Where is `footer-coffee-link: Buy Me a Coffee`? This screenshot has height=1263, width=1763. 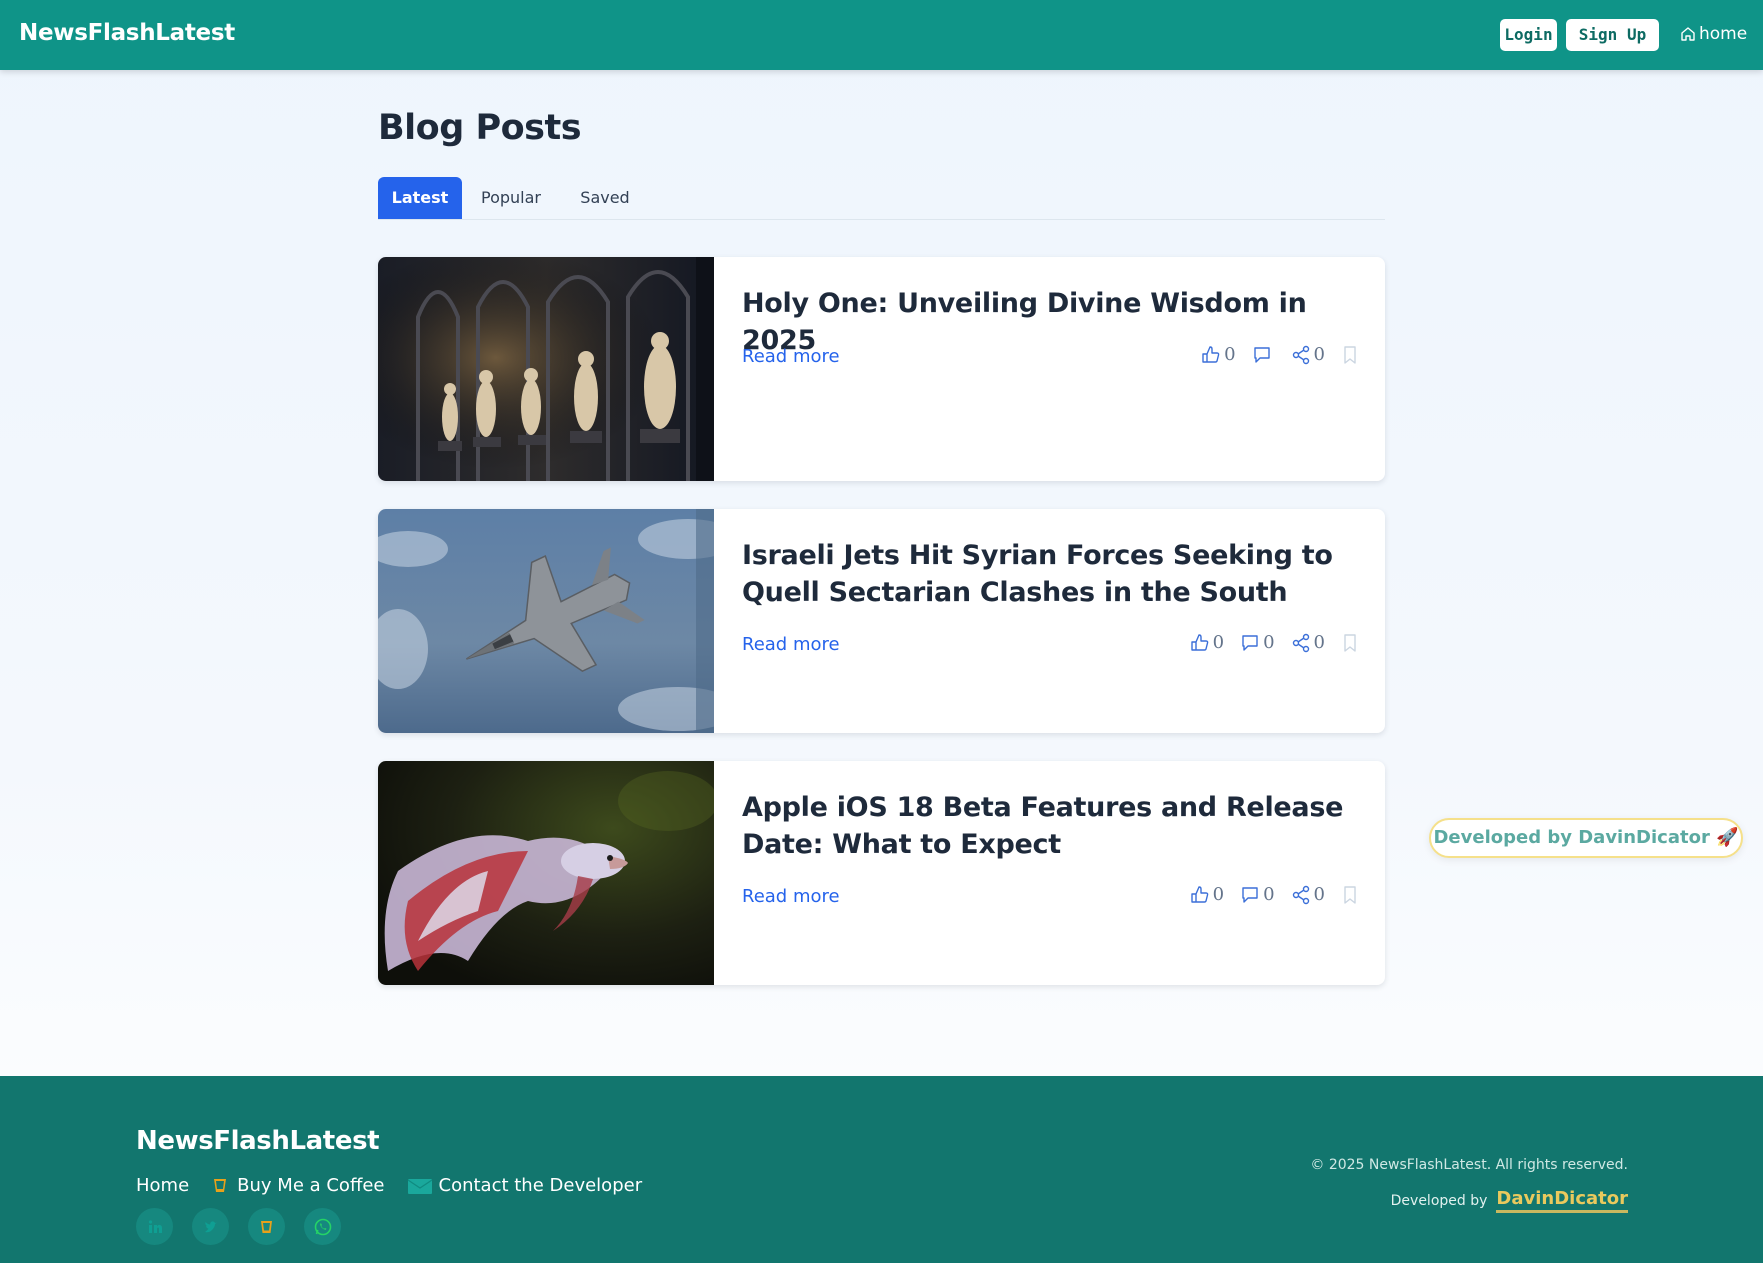 footer-coffee-link: Buy Me a Coffee is located at coordinates (298, 1185).